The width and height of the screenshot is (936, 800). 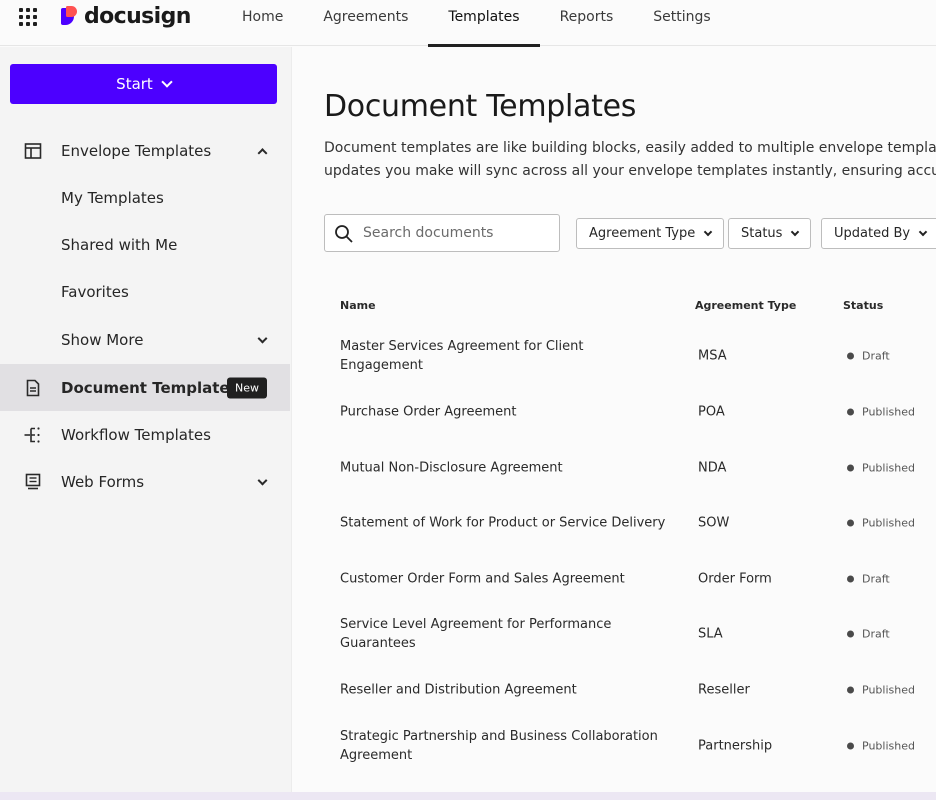 I want to click on sidebar-item-envelope-templates: Envelope Templates, so click(x=145, y=150).